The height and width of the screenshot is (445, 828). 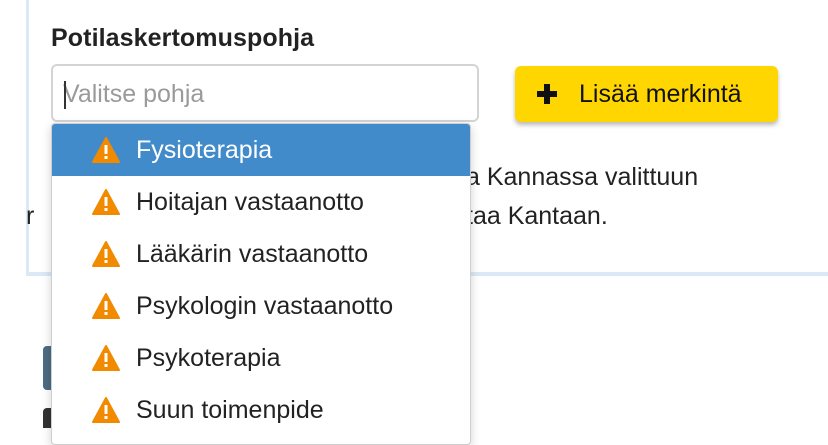 I want to click on template-select, so click(x=265, y=93).